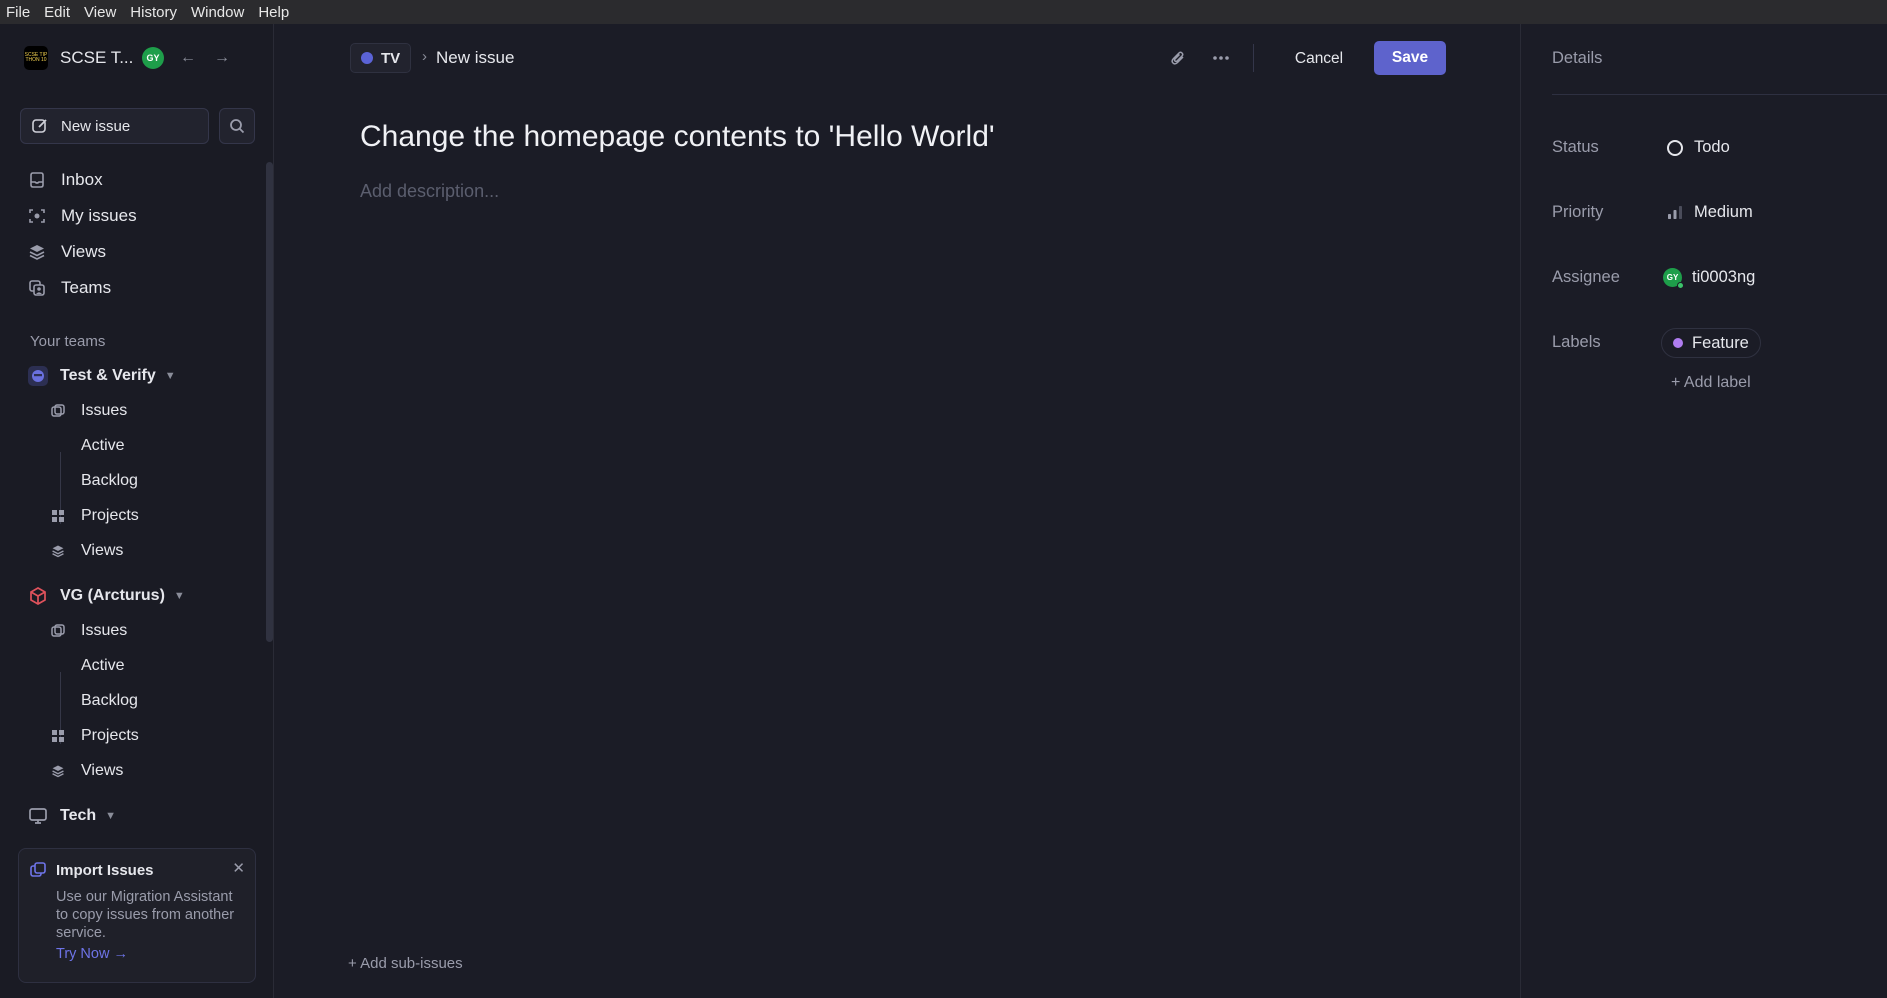 The width and height of the screenshot is (1887, 998). What do you see at coordinates (105, 870) in the screenshot?
I see `import-card-title: Import Issues` at bounding box center [105, 870].